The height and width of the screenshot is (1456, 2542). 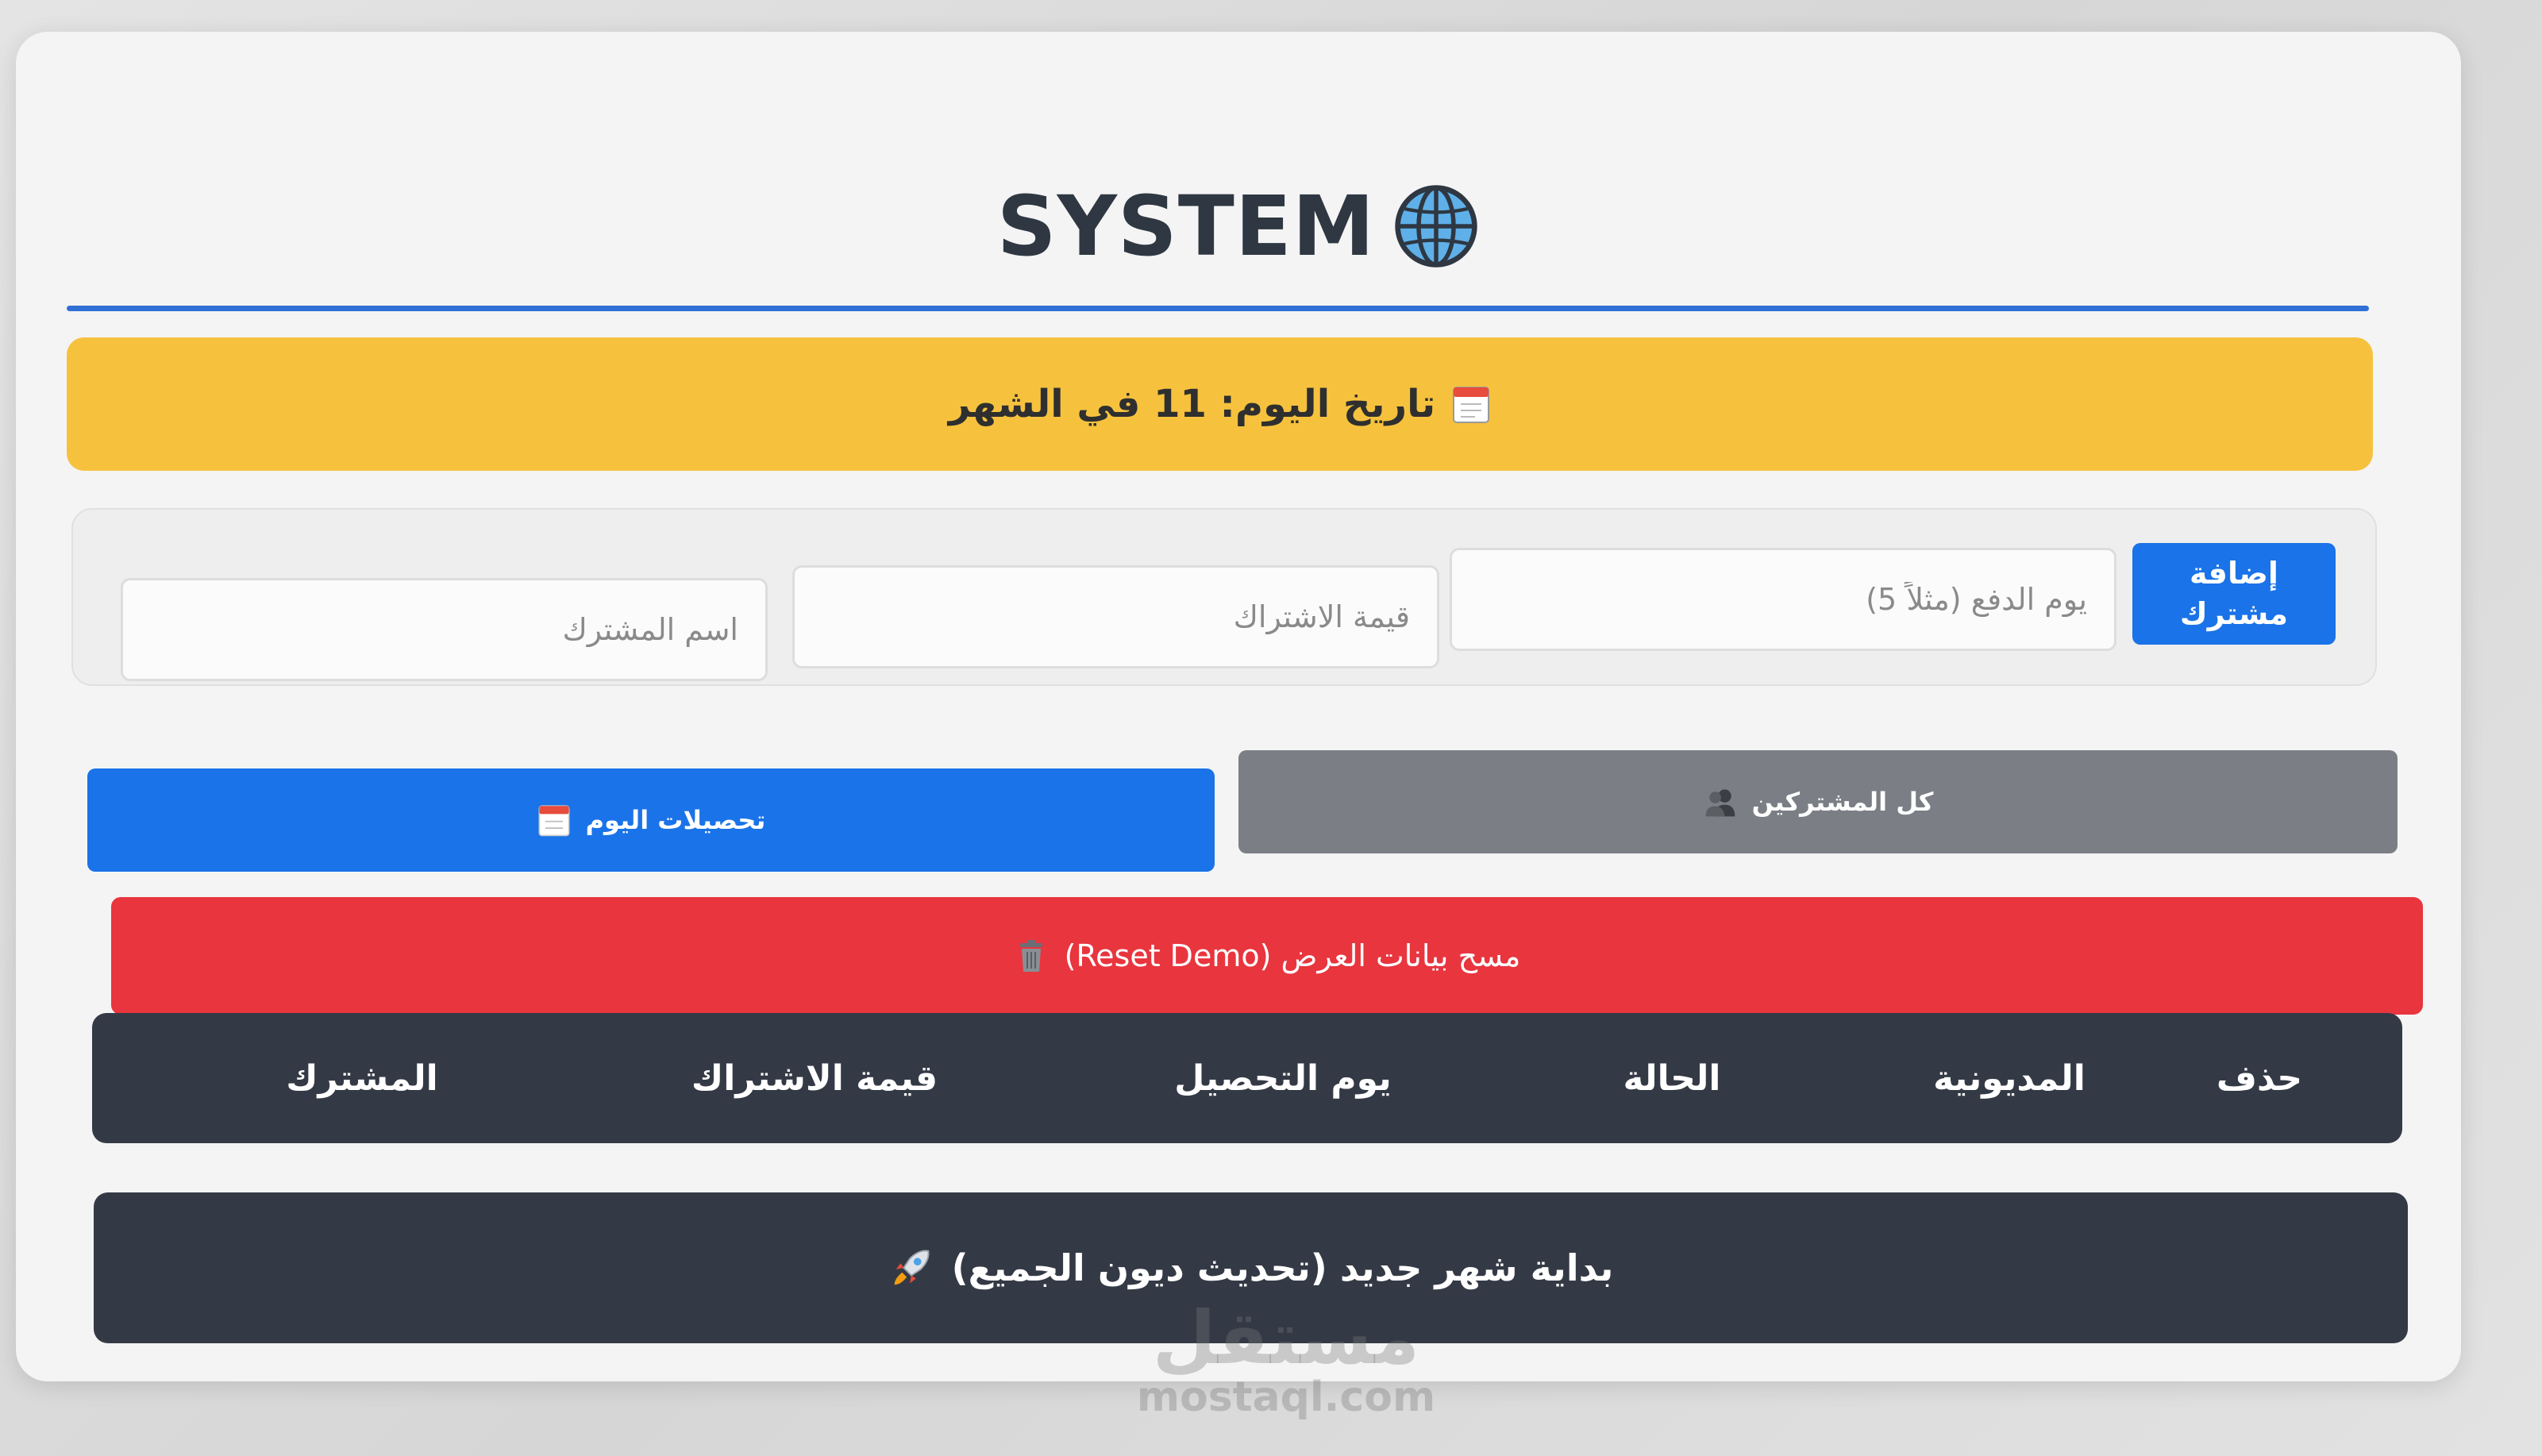 I want to click on column-header-debt: المديونية, so click(x=2009, y=1078).